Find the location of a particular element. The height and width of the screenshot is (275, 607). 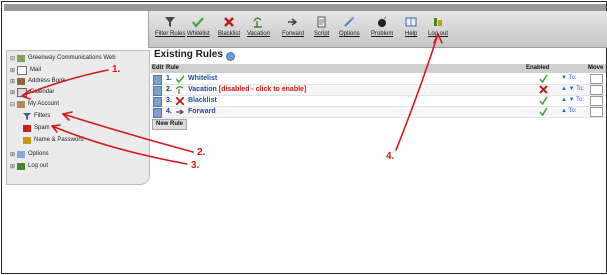

tree-item-mail: ⊞ Mail is located at coordinates (25, 70).